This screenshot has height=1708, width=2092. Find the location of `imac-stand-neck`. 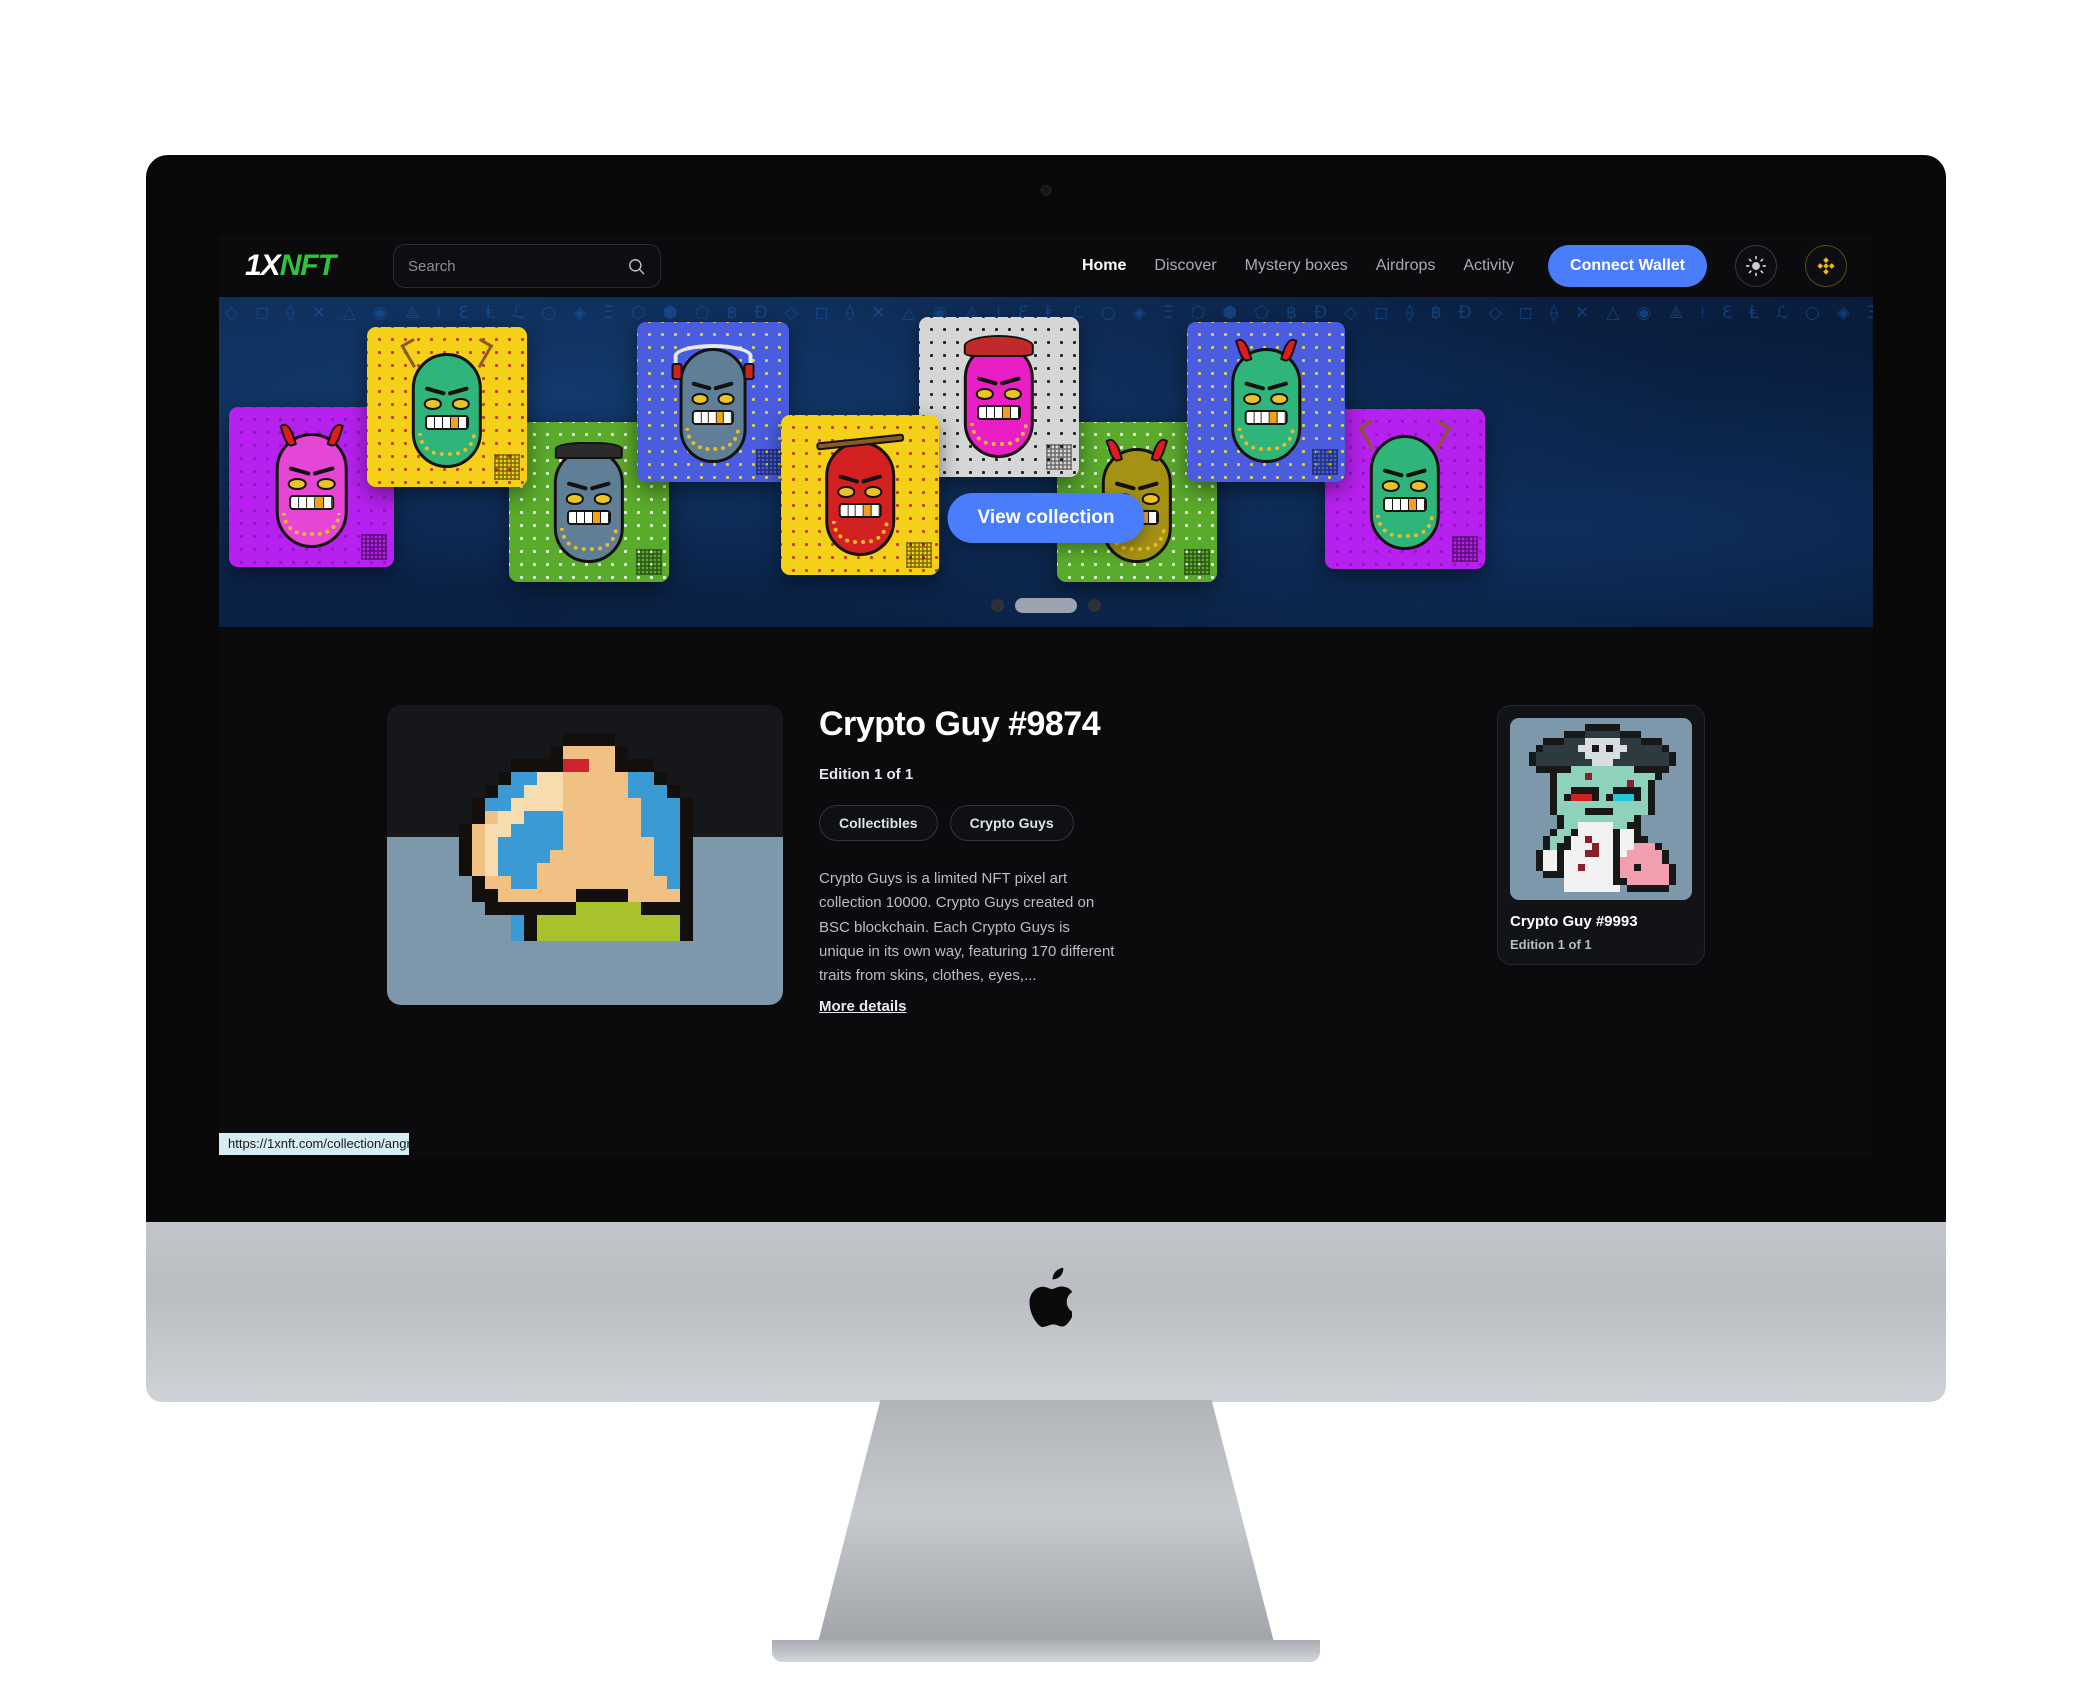

imac-stand-neck is located at coordinates (1046, 1525).